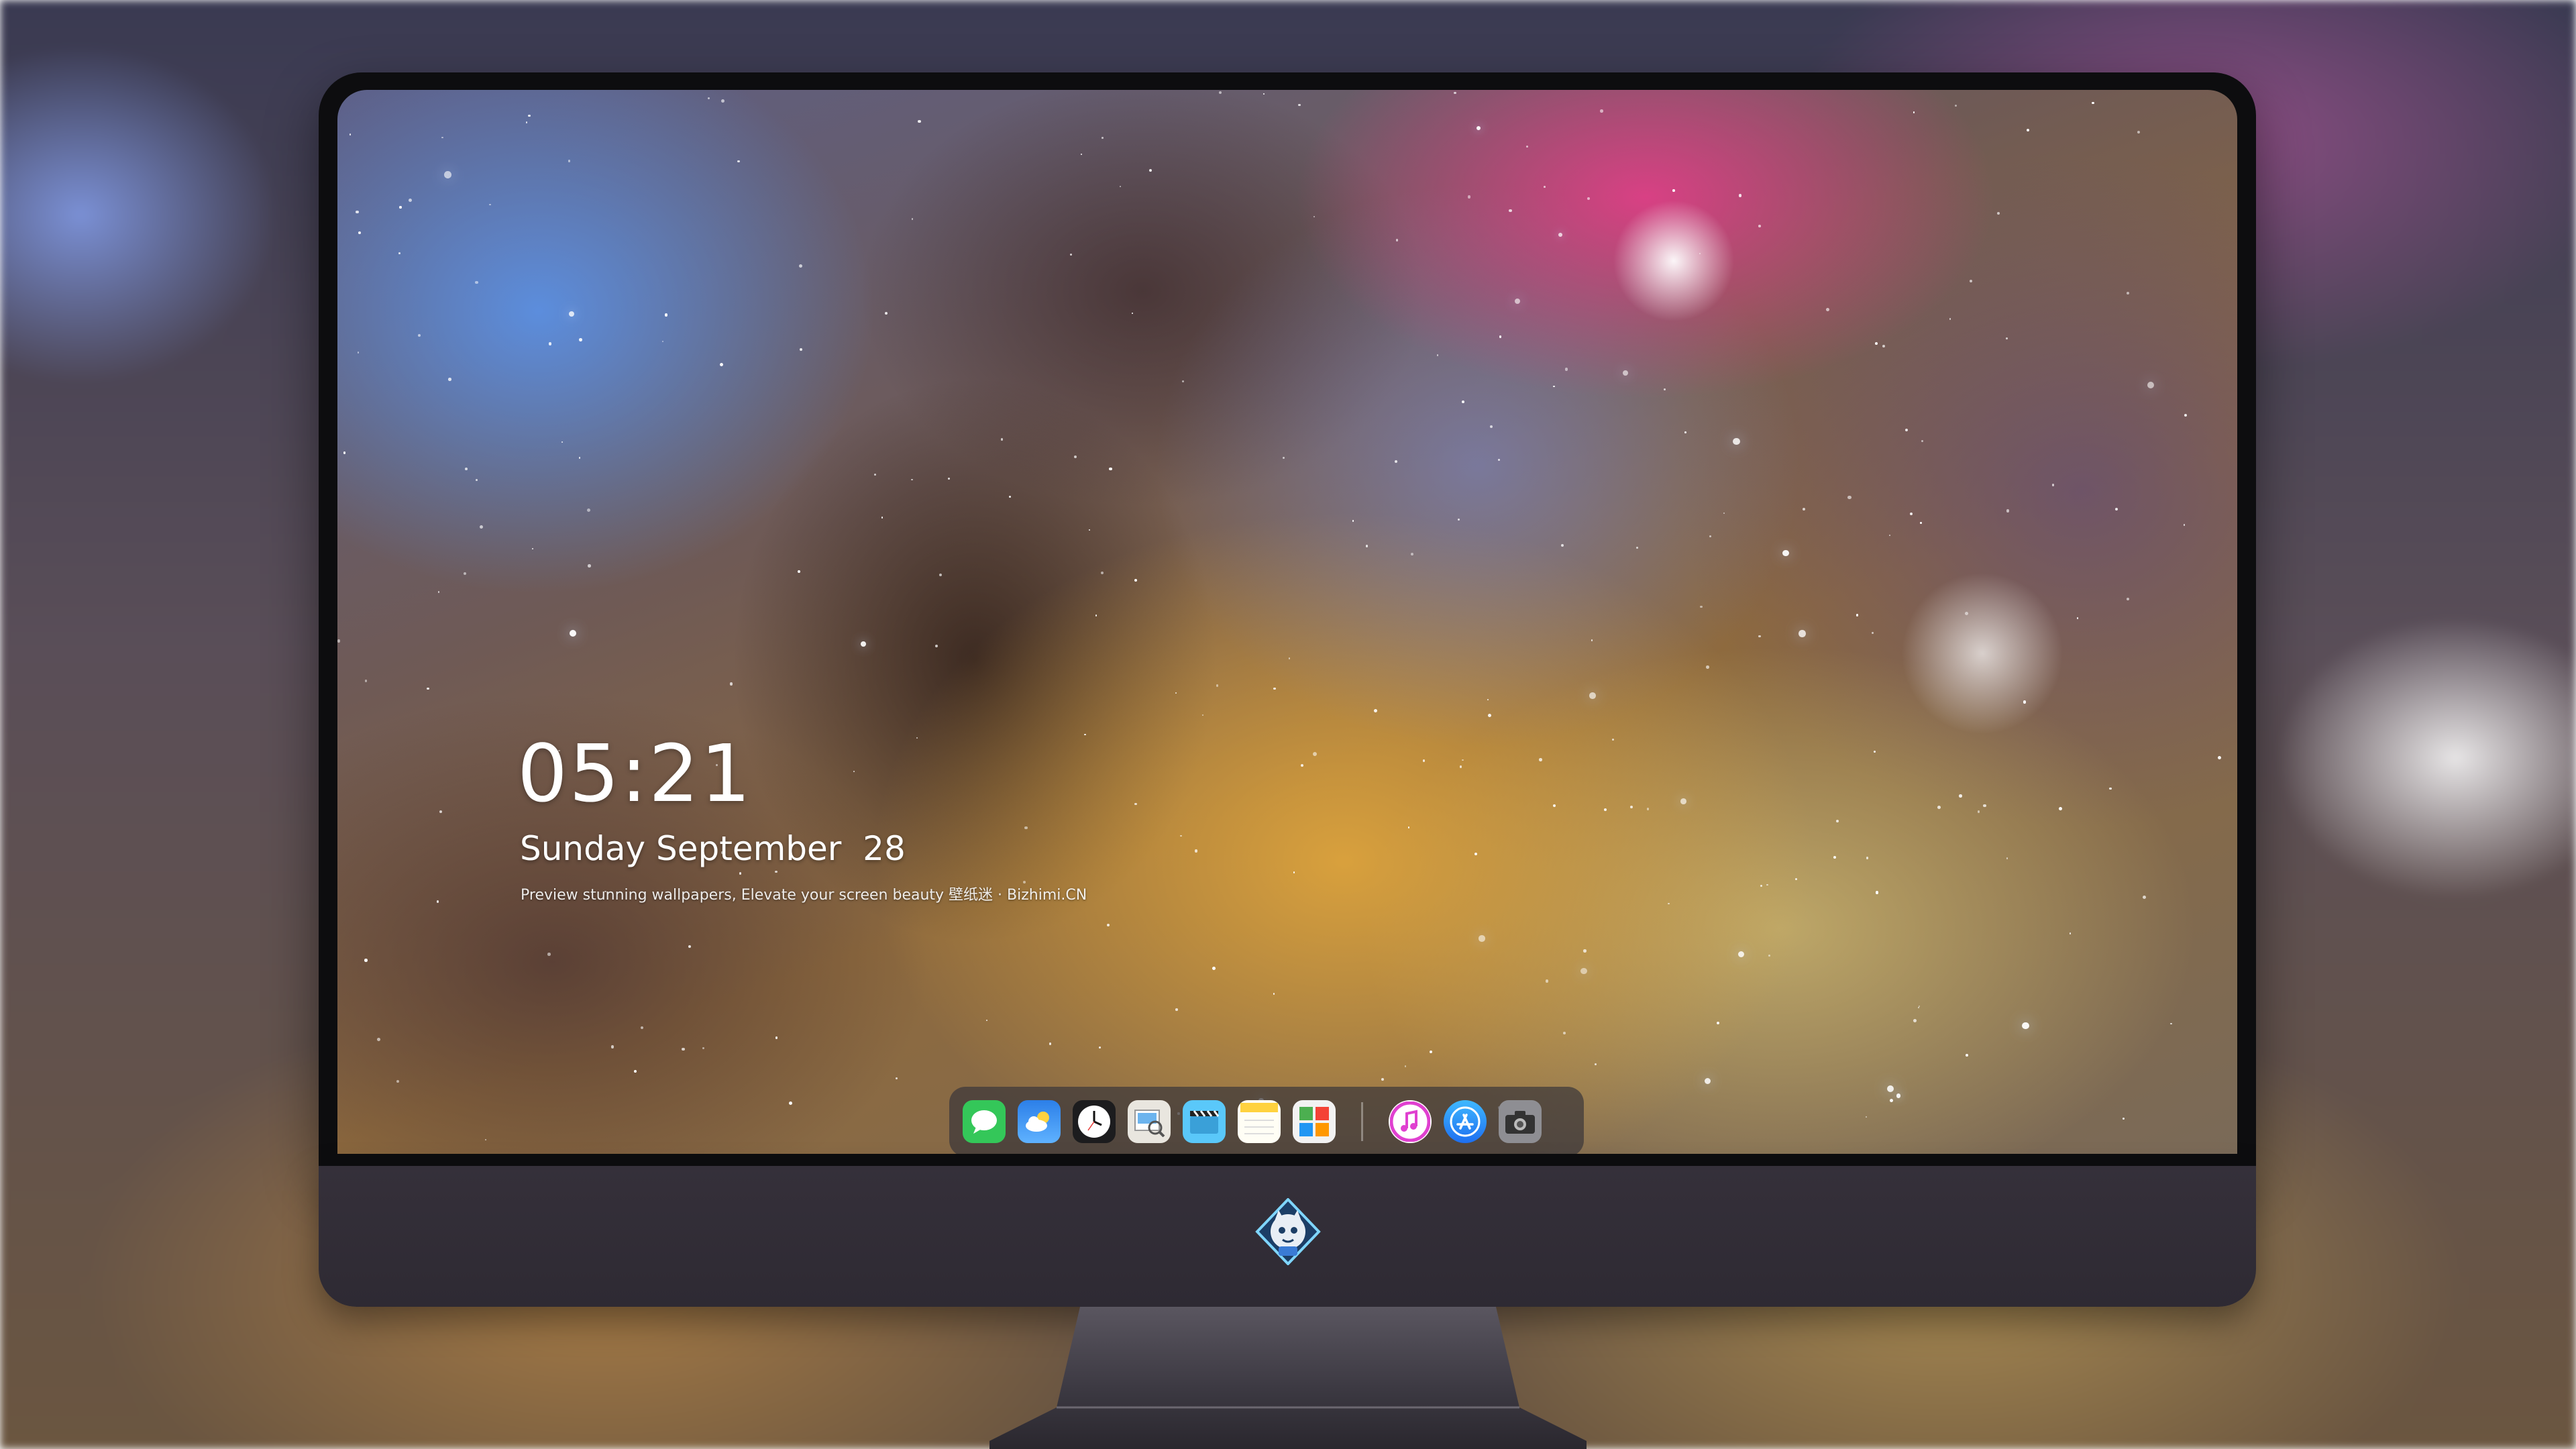 The image size is (2576, 1449). I want to click on weather-icon, so click(1039, 1121).